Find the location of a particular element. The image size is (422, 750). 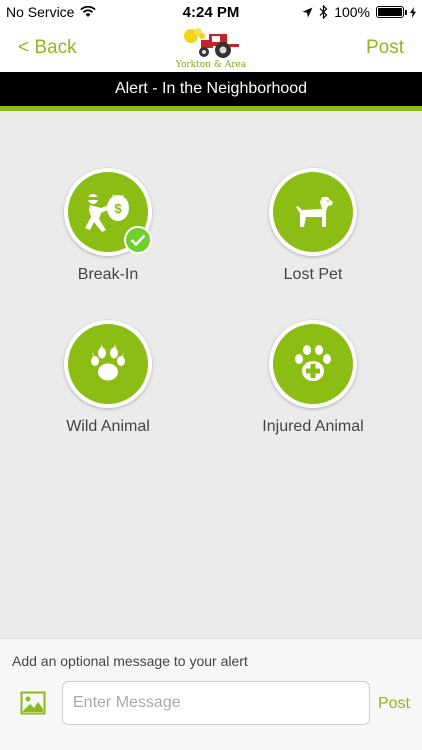

dog-icon is located at coordinates (314, 212).